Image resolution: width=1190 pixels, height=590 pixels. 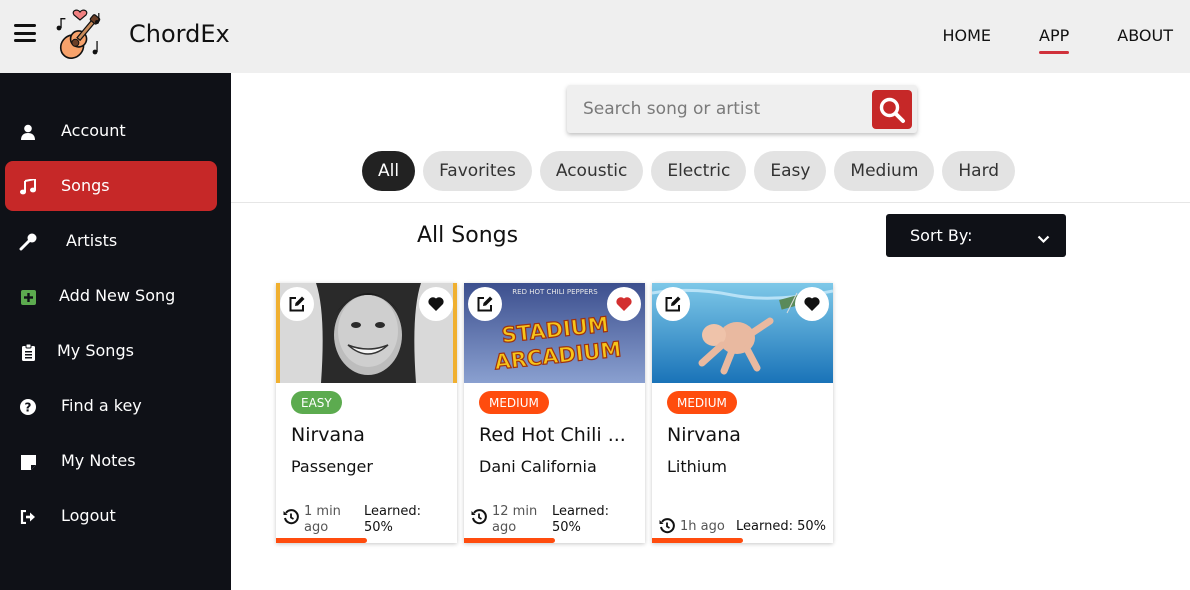 What do you see at coordinates (79, 35) in the screenshot?
I see `guitar-logo-icon` at bounding box center [79, 35].